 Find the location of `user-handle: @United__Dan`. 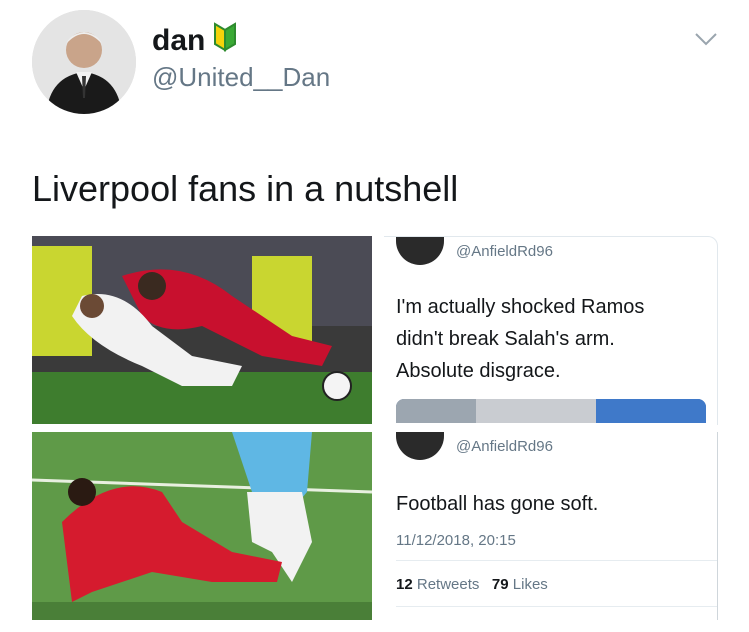

user-handle: @United__Dan is located at coordinates (241, 77).